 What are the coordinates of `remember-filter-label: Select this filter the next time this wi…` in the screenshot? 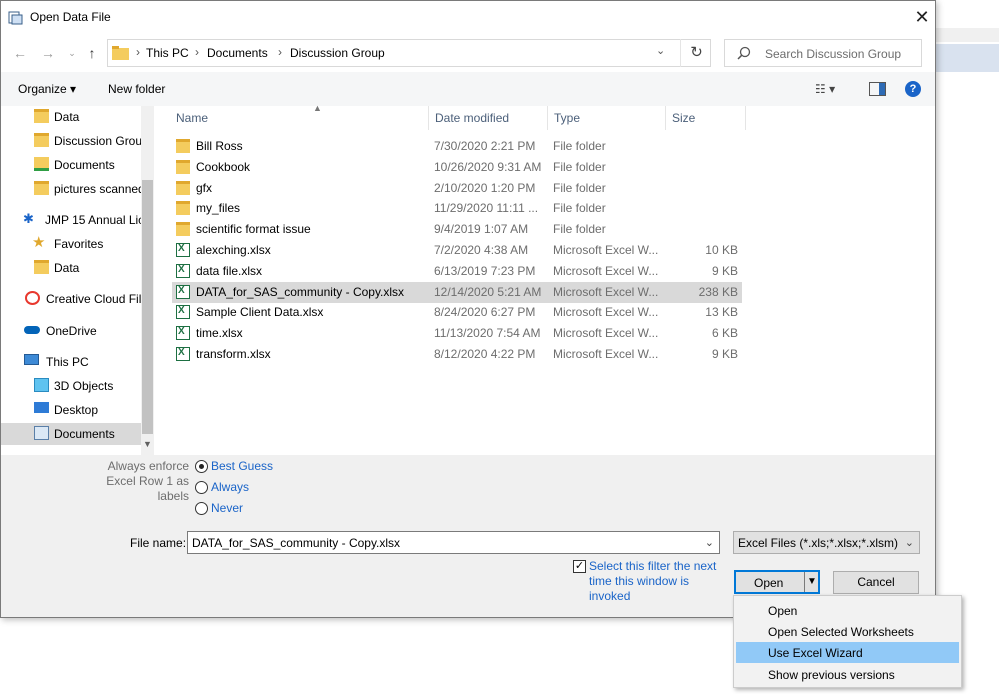 It's located at (659, 581).